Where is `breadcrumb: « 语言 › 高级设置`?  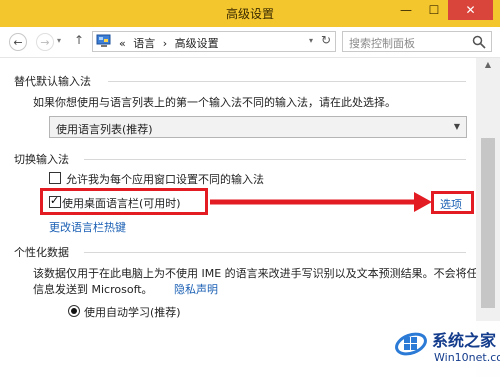 breadcrumb: « 语言 › 高级设置 is located at coordinates (171, 43).